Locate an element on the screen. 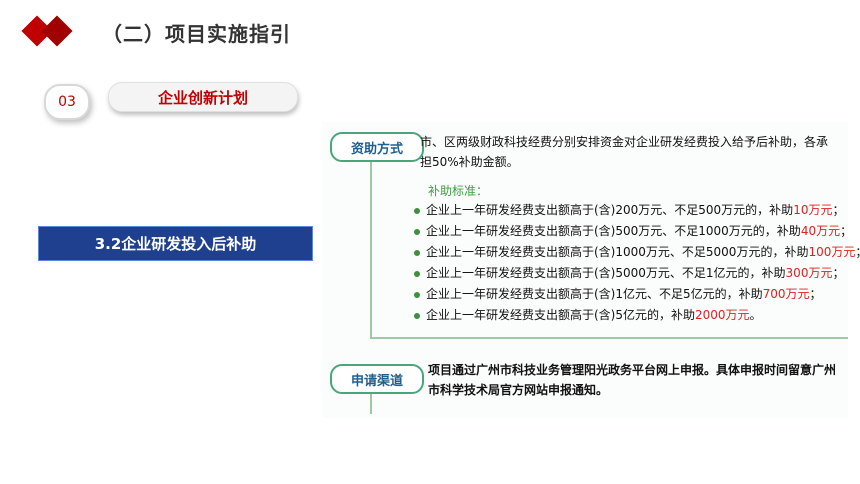  diamond-logo-icon is located at coordinates (50, 31).